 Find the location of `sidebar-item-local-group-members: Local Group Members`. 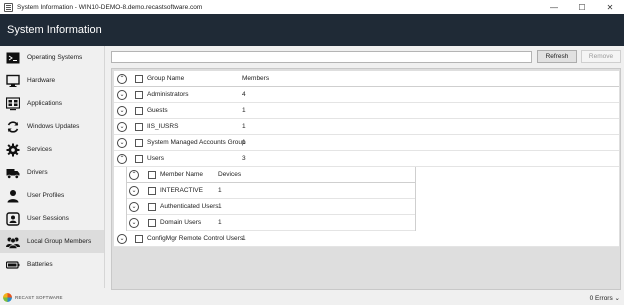

sidebar-item-local-group-members: Local Group Members is located at coordinates (52, 241).